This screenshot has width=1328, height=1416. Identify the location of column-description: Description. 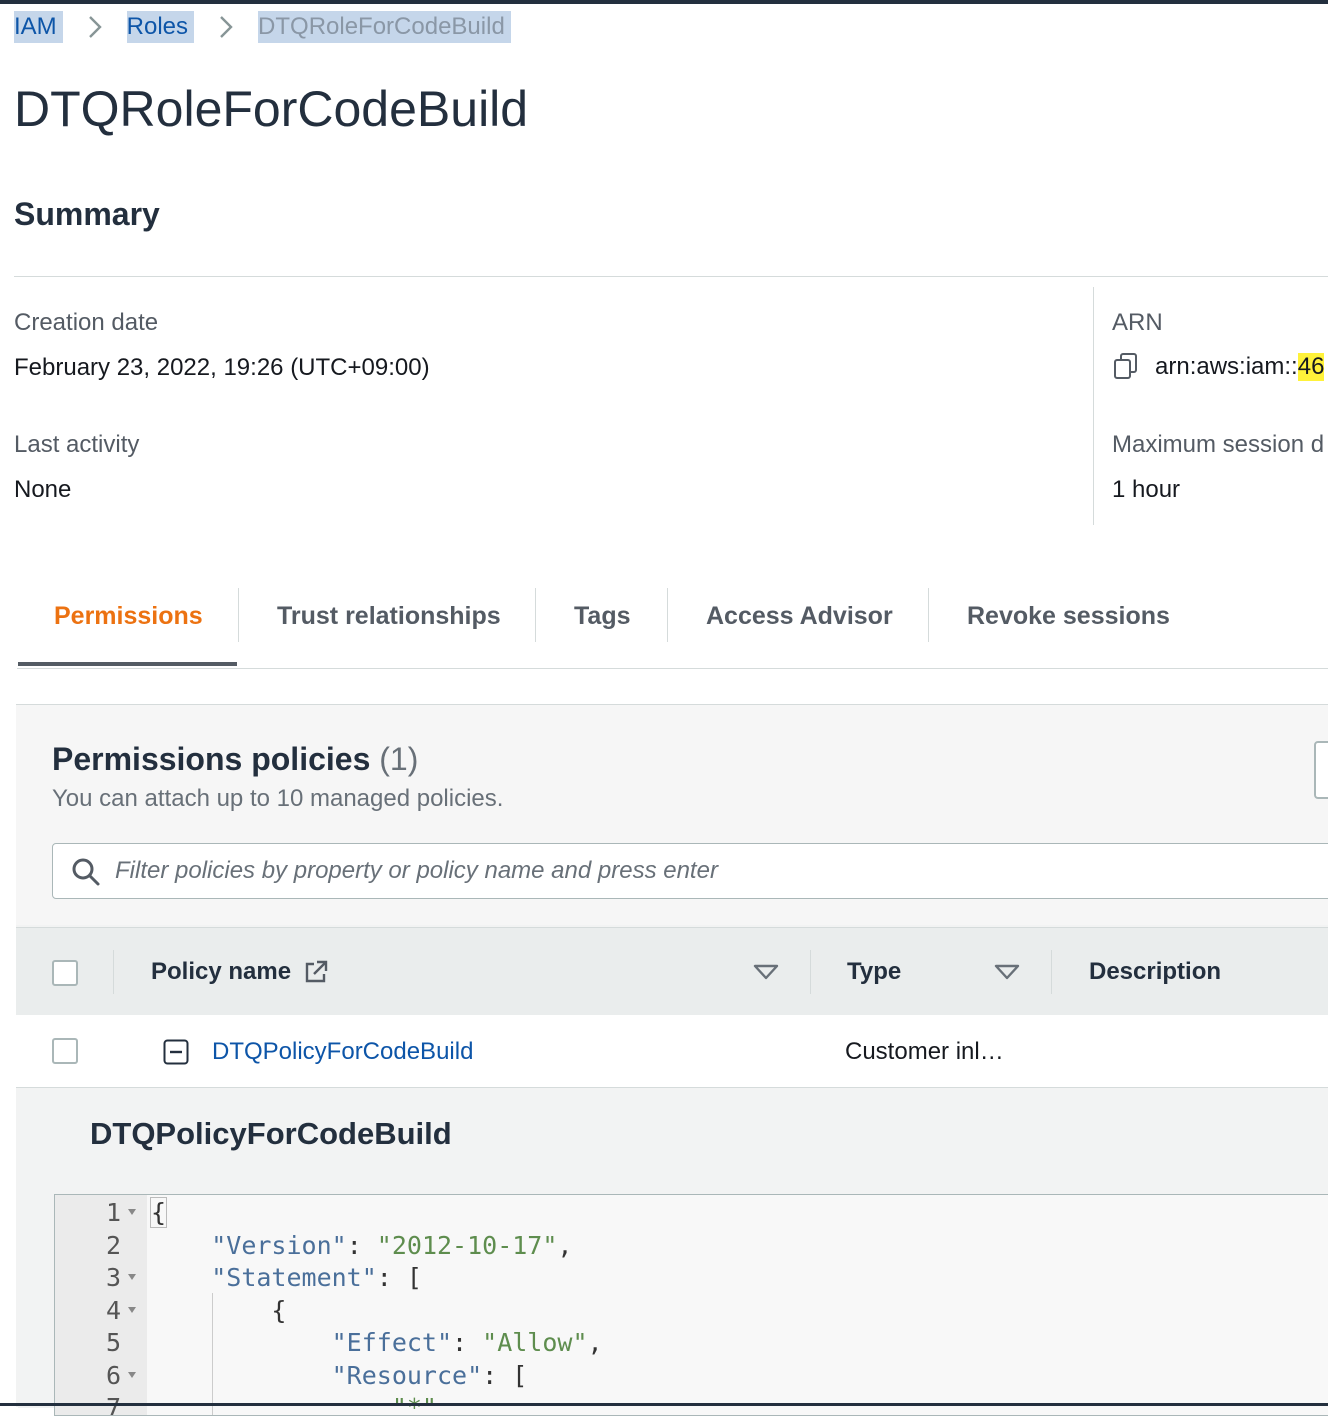
(1155, 972).